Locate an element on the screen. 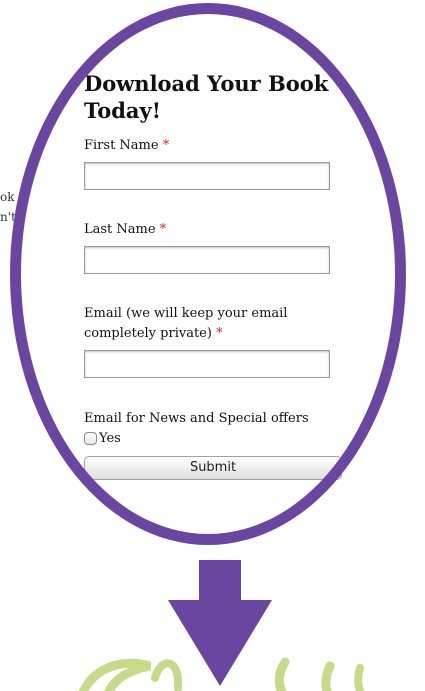 The height and width of the screenshot is (691, 425). form-title: Download Your Book Today! is located at coordinates (206, 97).